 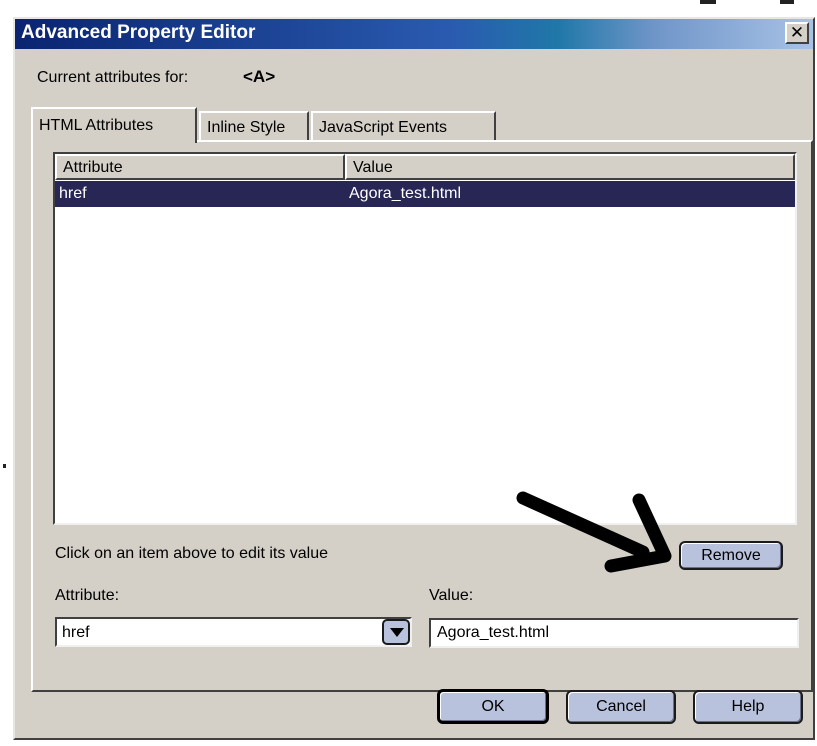 What do you see at coordinates (405, 193) in the screenshot?
I see `row-value-cell: Agora_test.html` at bounding box center [405, 193].